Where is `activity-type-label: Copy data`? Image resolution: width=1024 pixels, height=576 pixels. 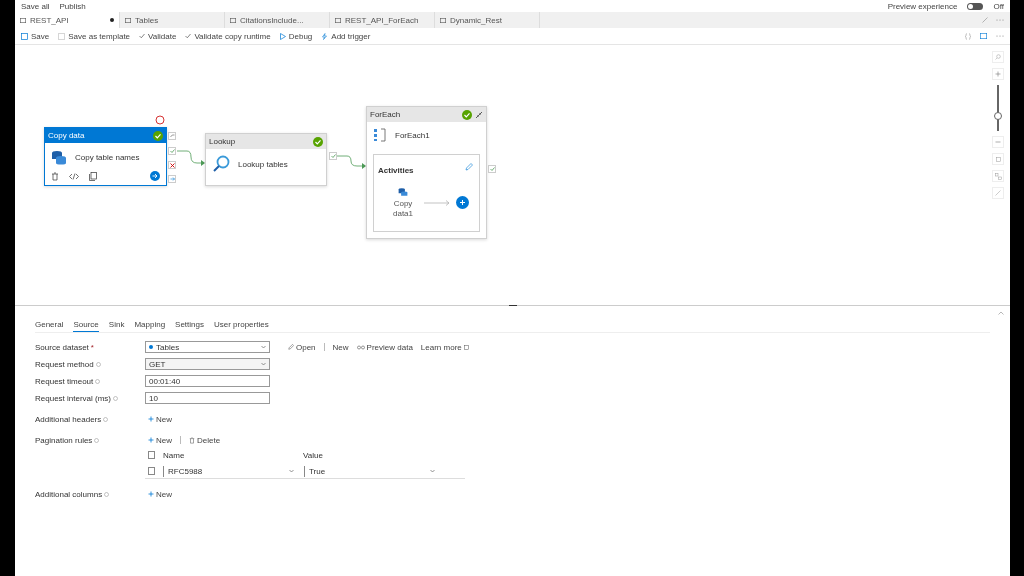
activity-type-label: Copy data is located at coordinates (66, 135).